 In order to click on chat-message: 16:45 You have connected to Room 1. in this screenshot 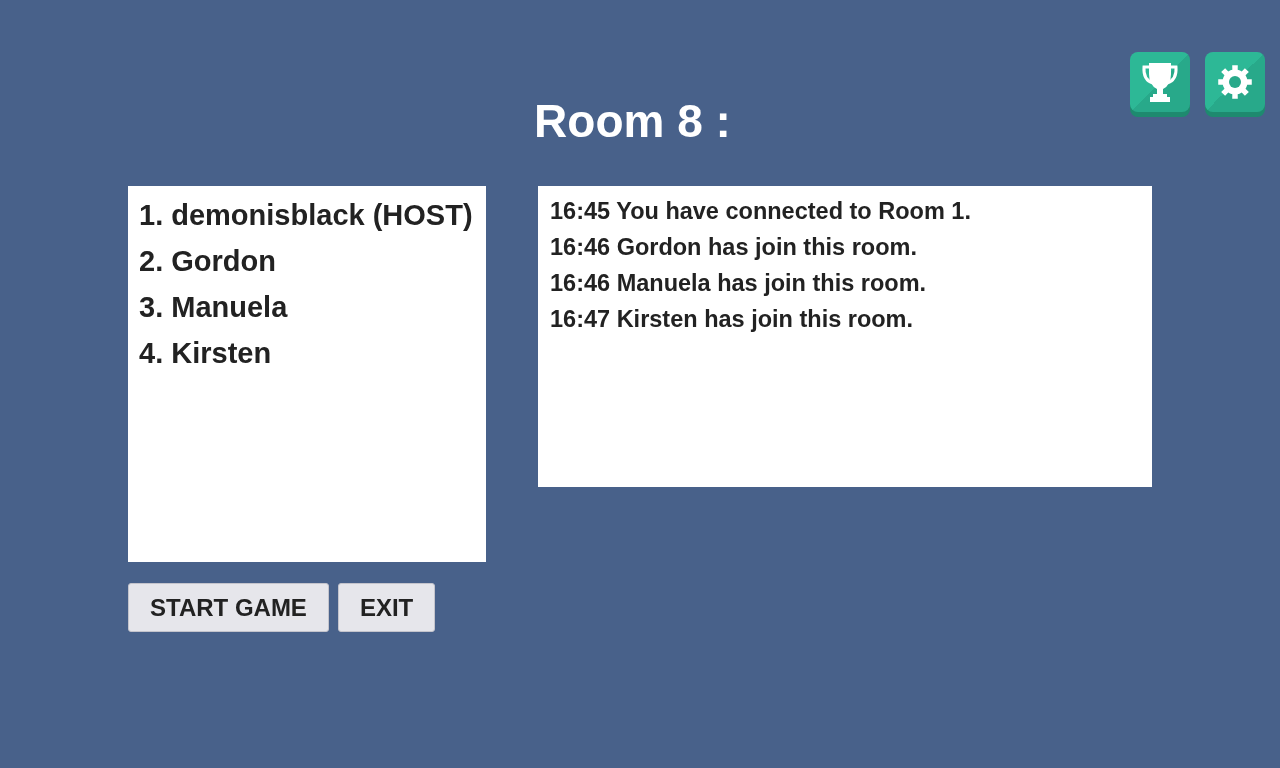, I will do `click(760, 211)`.